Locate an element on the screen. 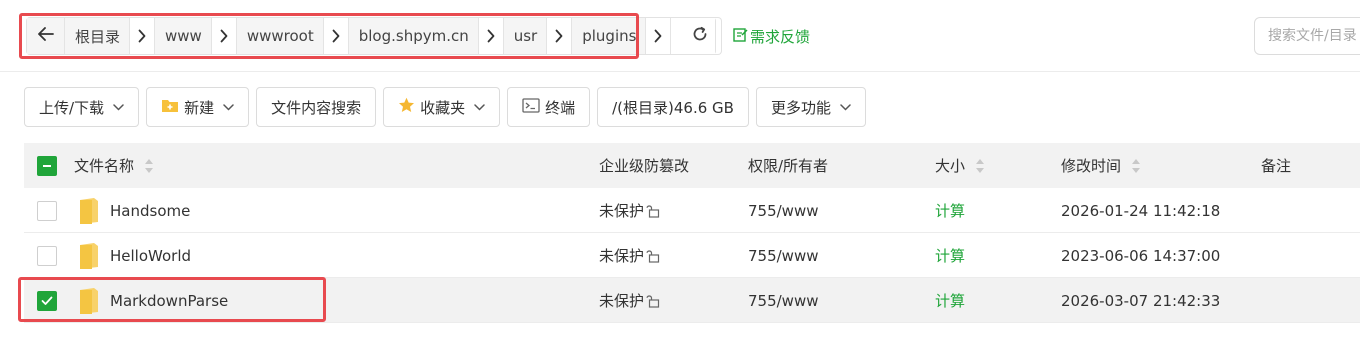  breadcrumb-label: www is located at coordinates (183, 36).